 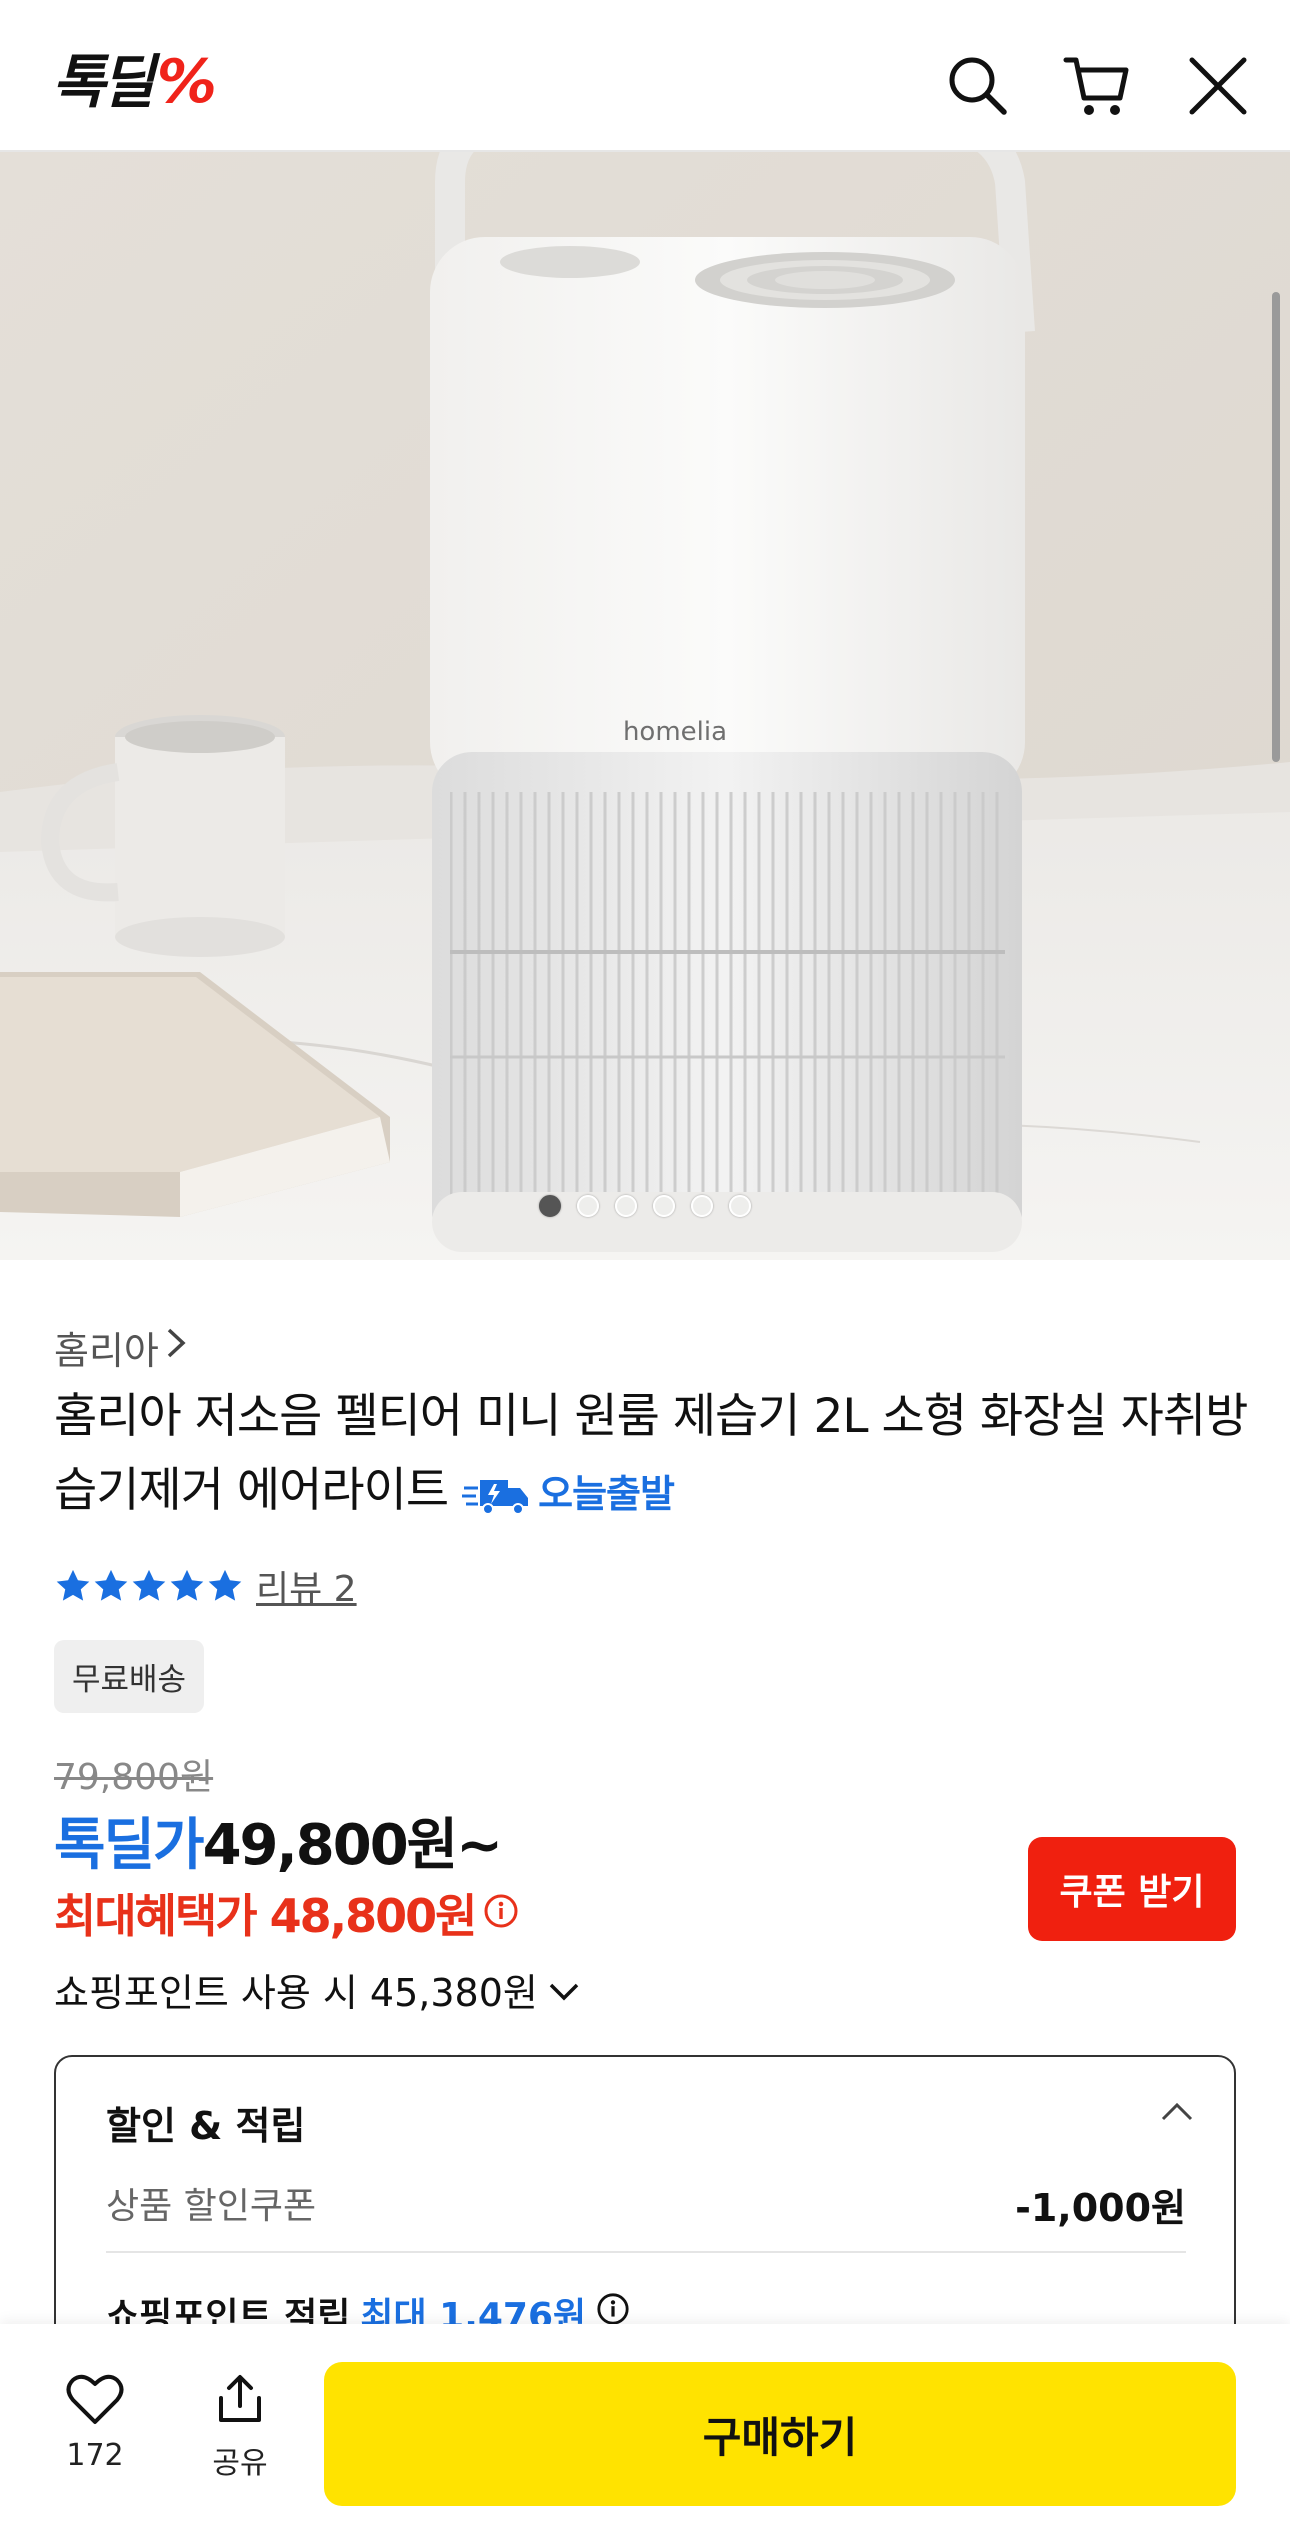 What do you see at coordinates (176, 1347) in the screenshot?
I see `chevron-right-icon` at bounding box center [176, 1347].